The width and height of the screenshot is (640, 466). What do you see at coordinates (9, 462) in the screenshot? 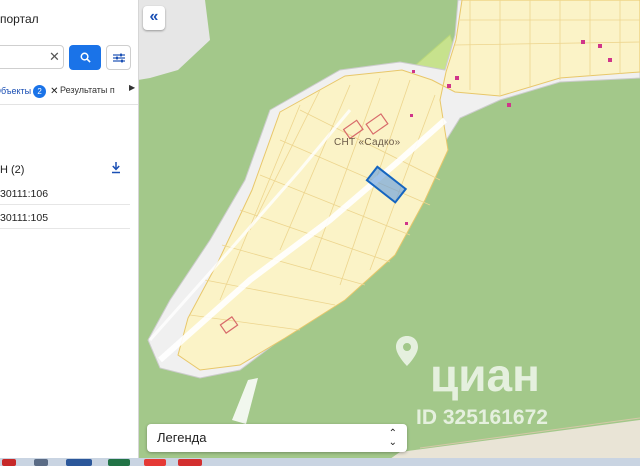
I see `opera-icon` at bounding box center [9, 462].